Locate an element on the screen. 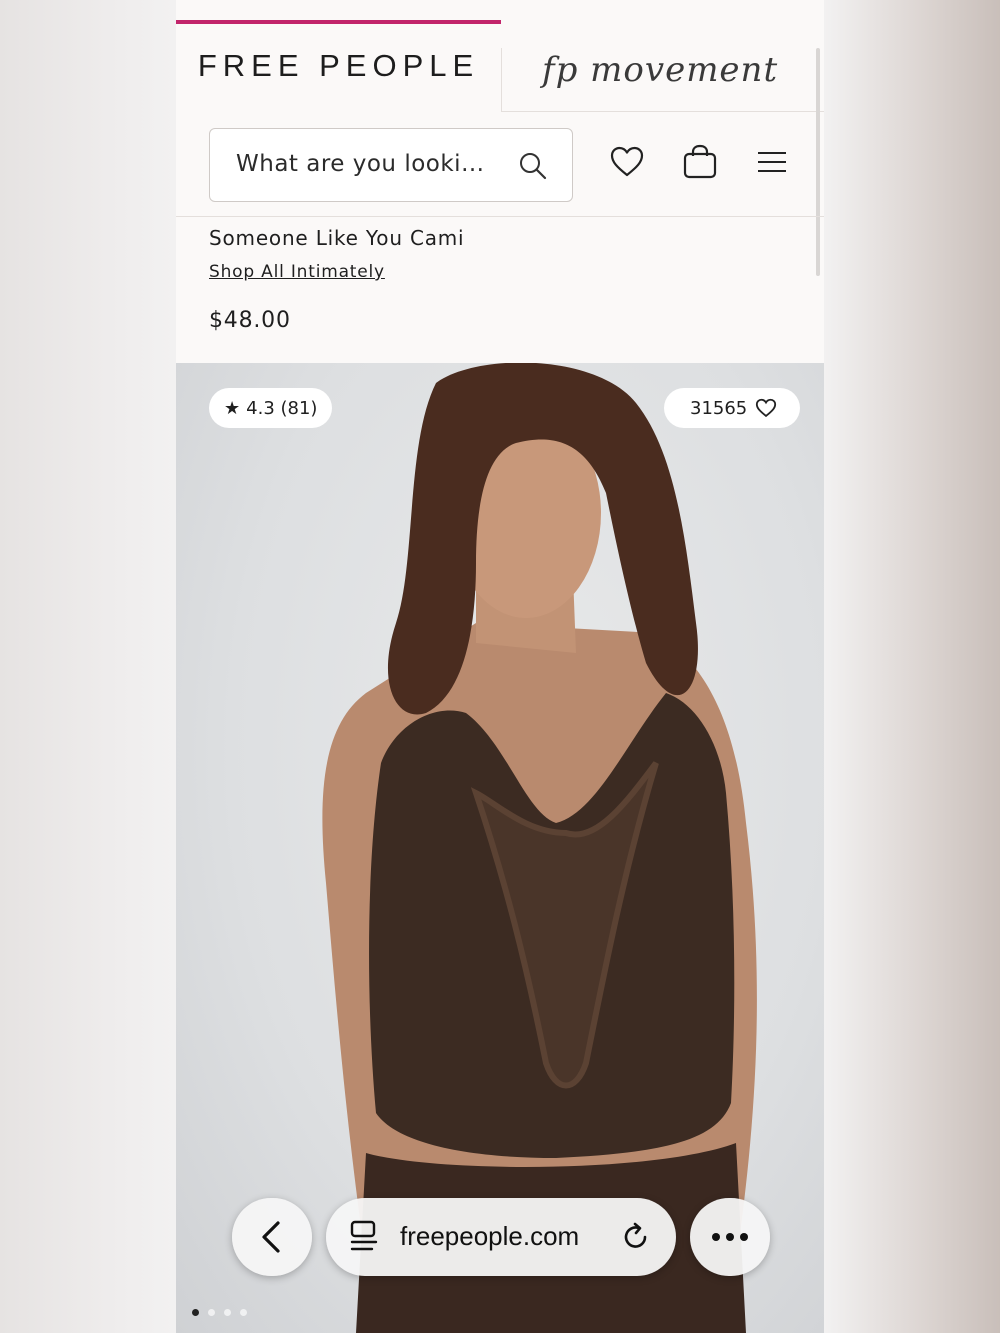  address-bar: freepeople.com is located at coordinates (501, 1237).